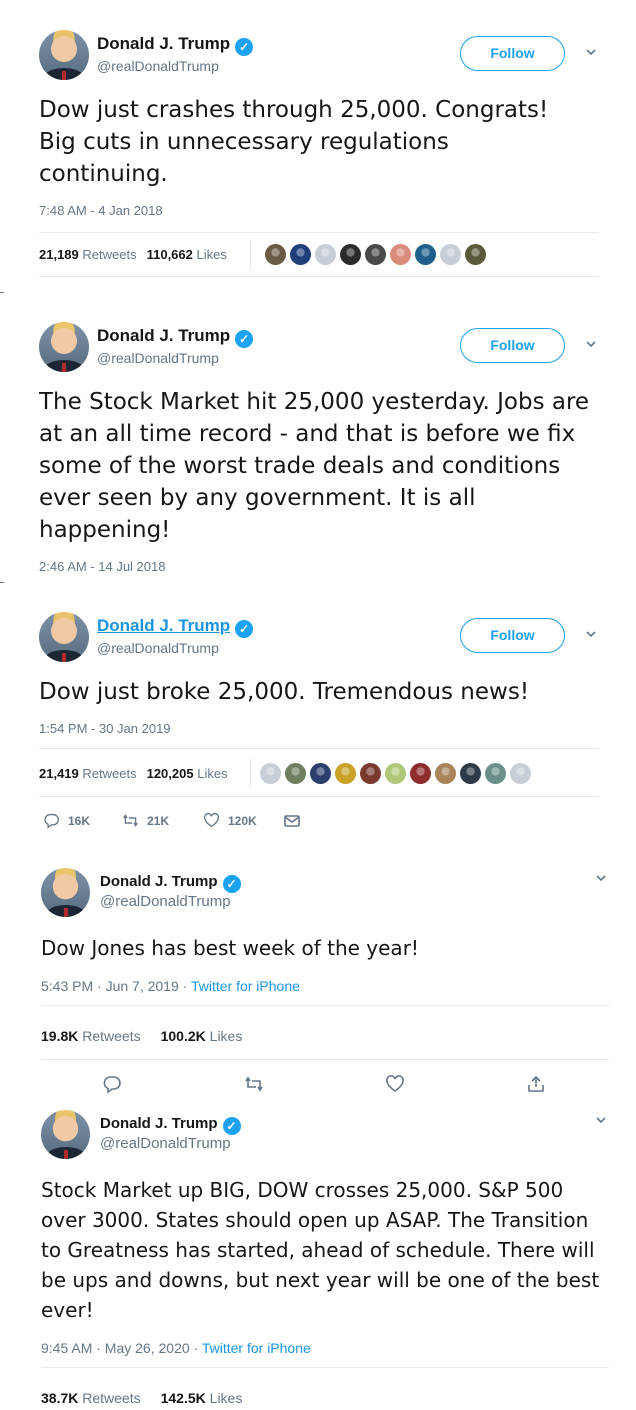 The width and height of the screenshot is (636, 1410). I want to click on like-count: 120,205, so click(170, 773).